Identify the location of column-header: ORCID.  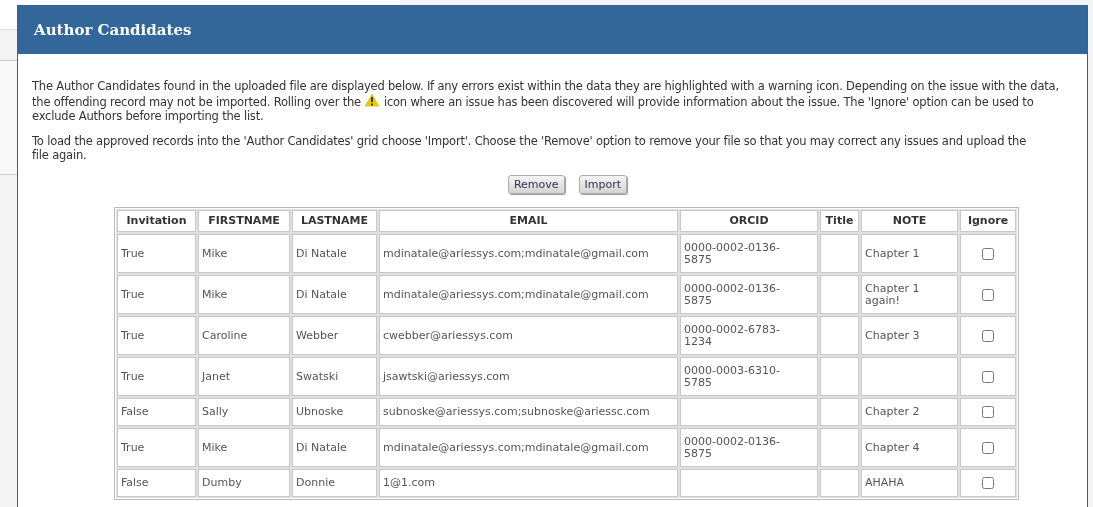
(749, 220).